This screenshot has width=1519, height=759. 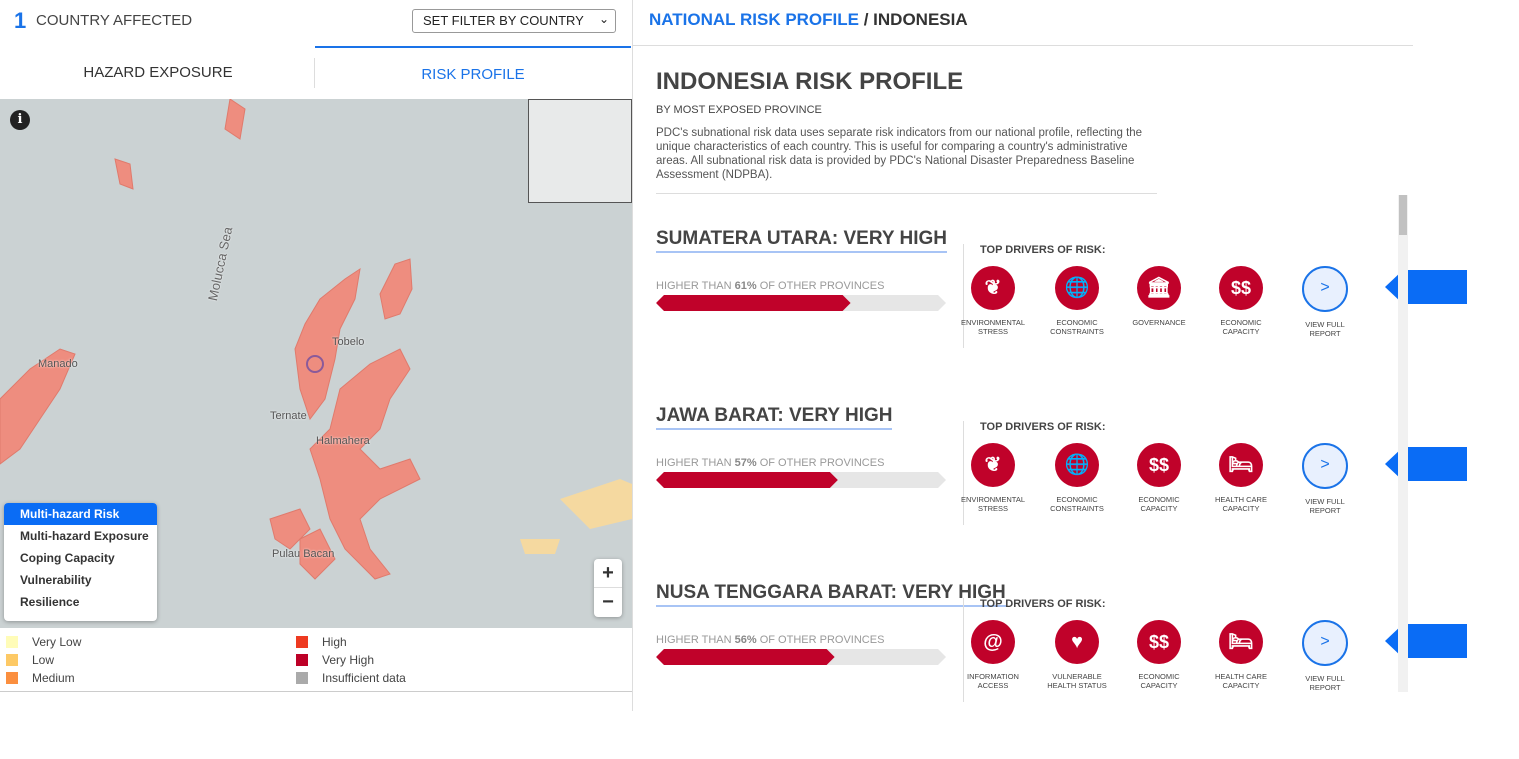 What do you see at coordinates (158, 72) in the screenshot?
I see `tab-hazard-exposure: HAZARD EXPOSURE` at bounding box center [158, 72].